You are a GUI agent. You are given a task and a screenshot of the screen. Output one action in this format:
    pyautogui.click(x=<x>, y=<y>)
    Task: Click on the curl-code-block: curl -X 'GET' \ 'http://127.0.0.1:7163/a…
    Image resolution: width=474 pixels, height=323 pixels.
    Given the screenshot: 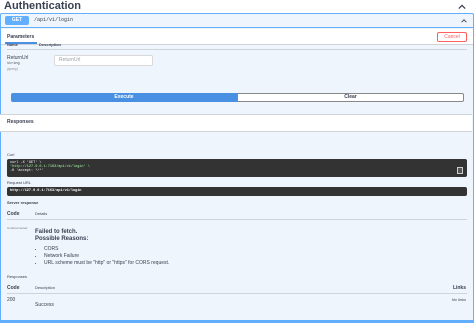 What is the action you would take?
    pyautogui.click(x=237, y=168)
    